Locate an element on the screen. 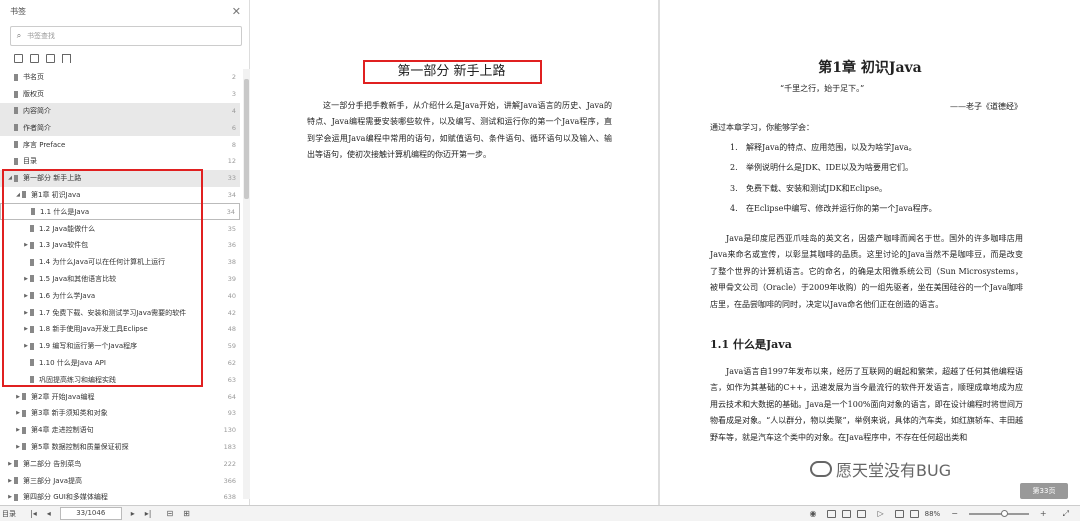 The image size is (1080, 521). fit-page-icon is located at coordinates (899, 513).